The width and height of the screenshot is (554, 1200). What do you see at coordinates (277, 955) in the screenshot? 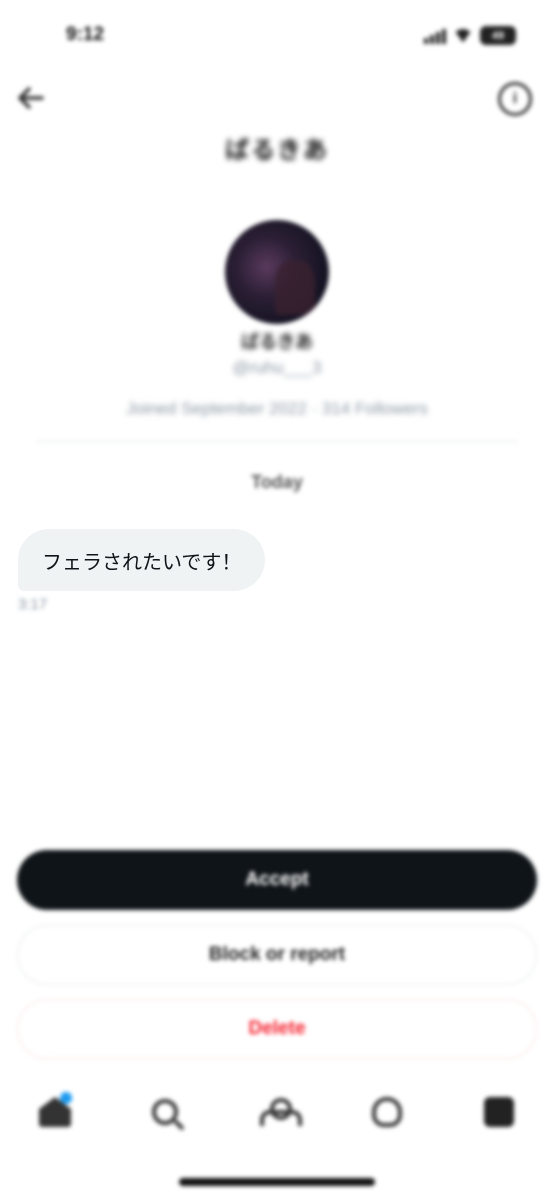
I see `block-or-report-button: Block or report` at bounding box center [277, 955].